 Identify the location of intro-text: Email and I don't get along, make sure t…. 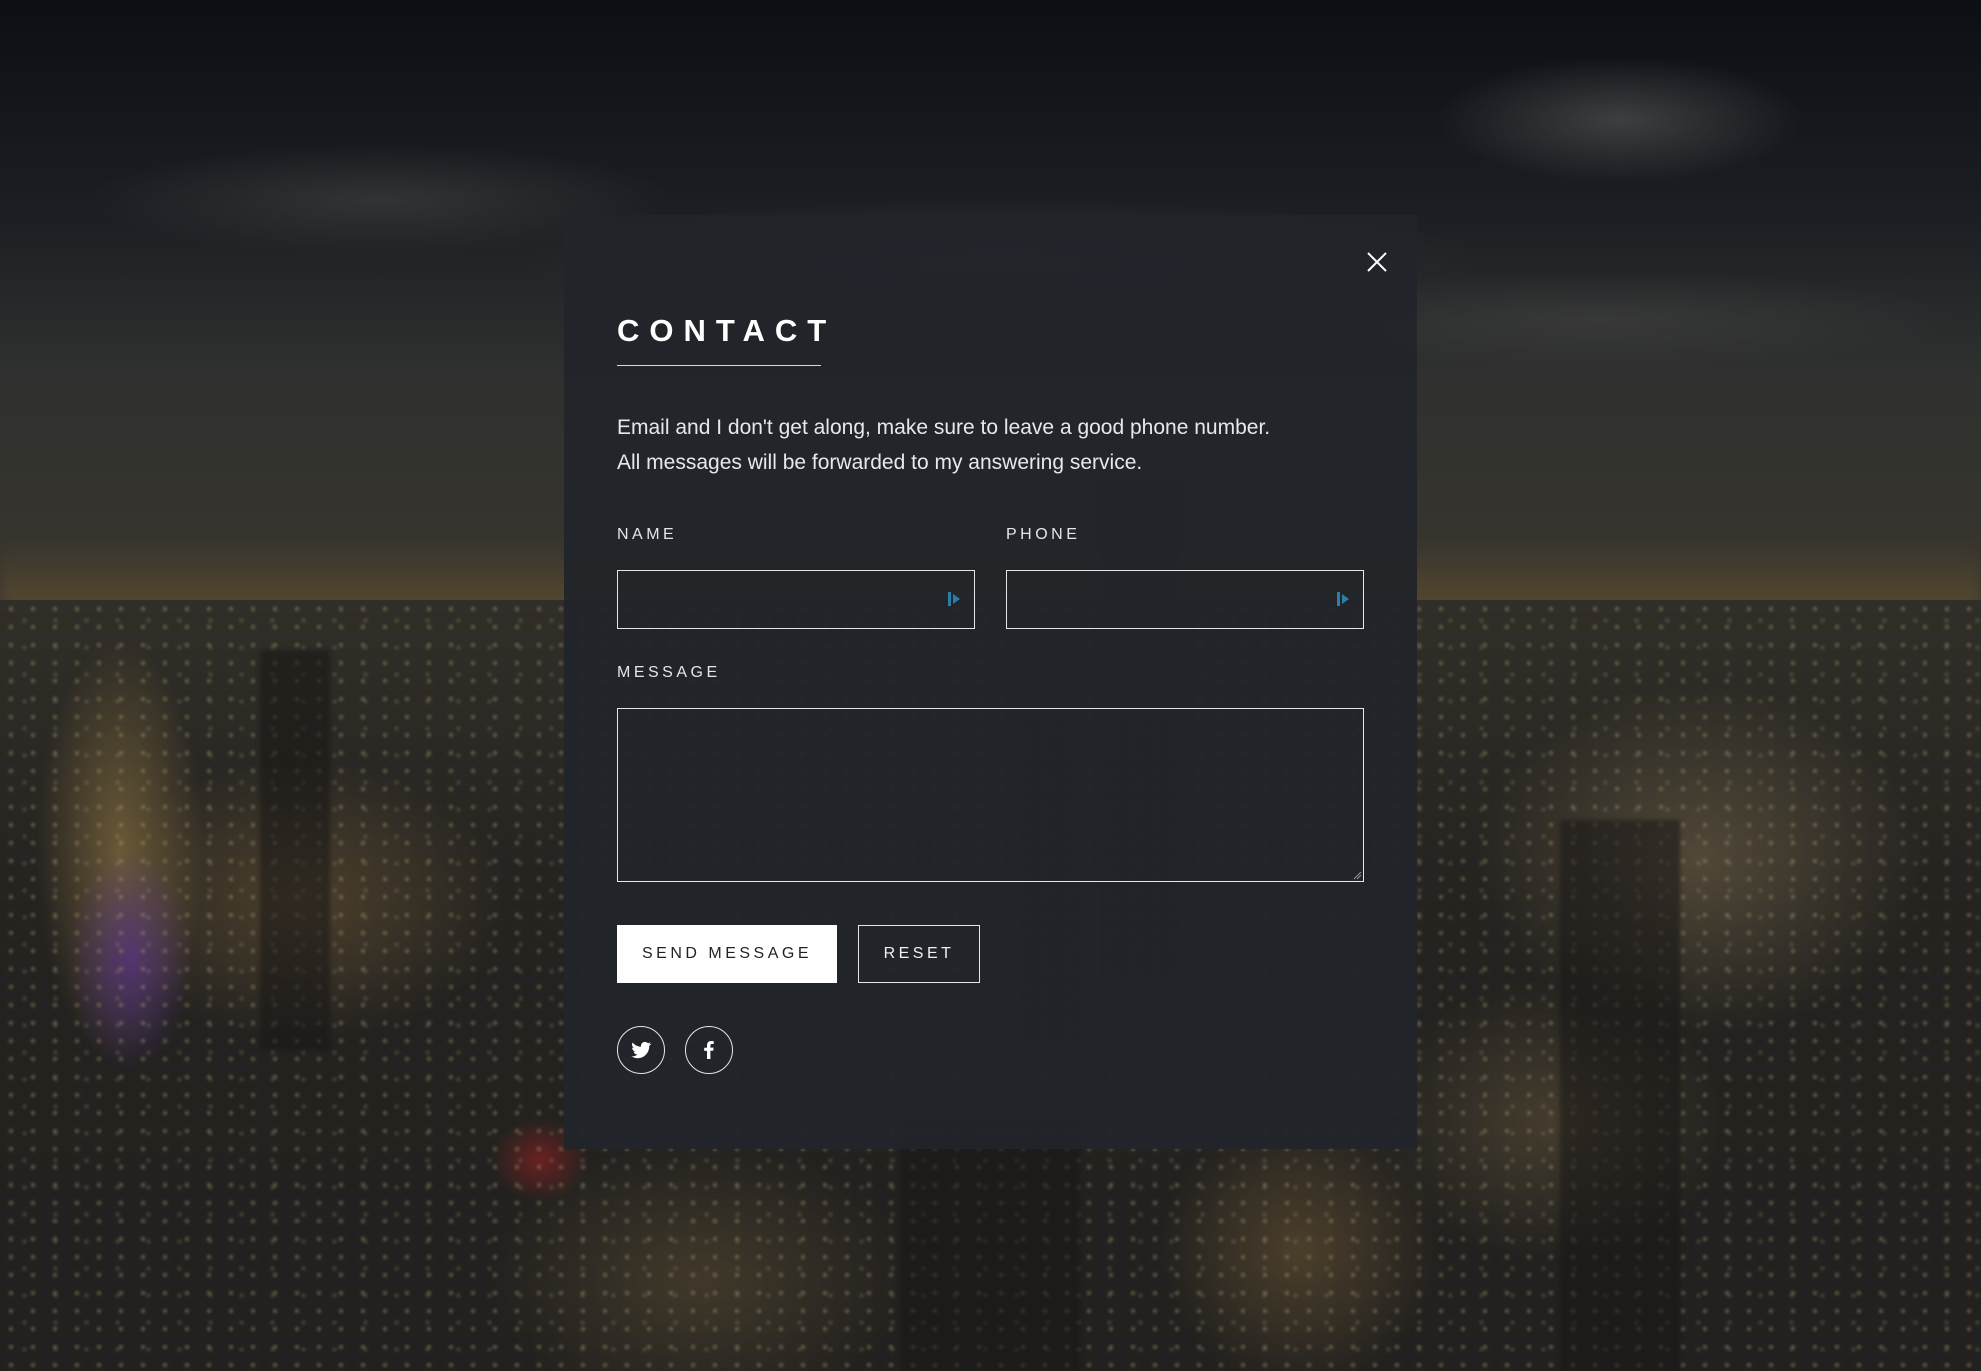
(967, 445).